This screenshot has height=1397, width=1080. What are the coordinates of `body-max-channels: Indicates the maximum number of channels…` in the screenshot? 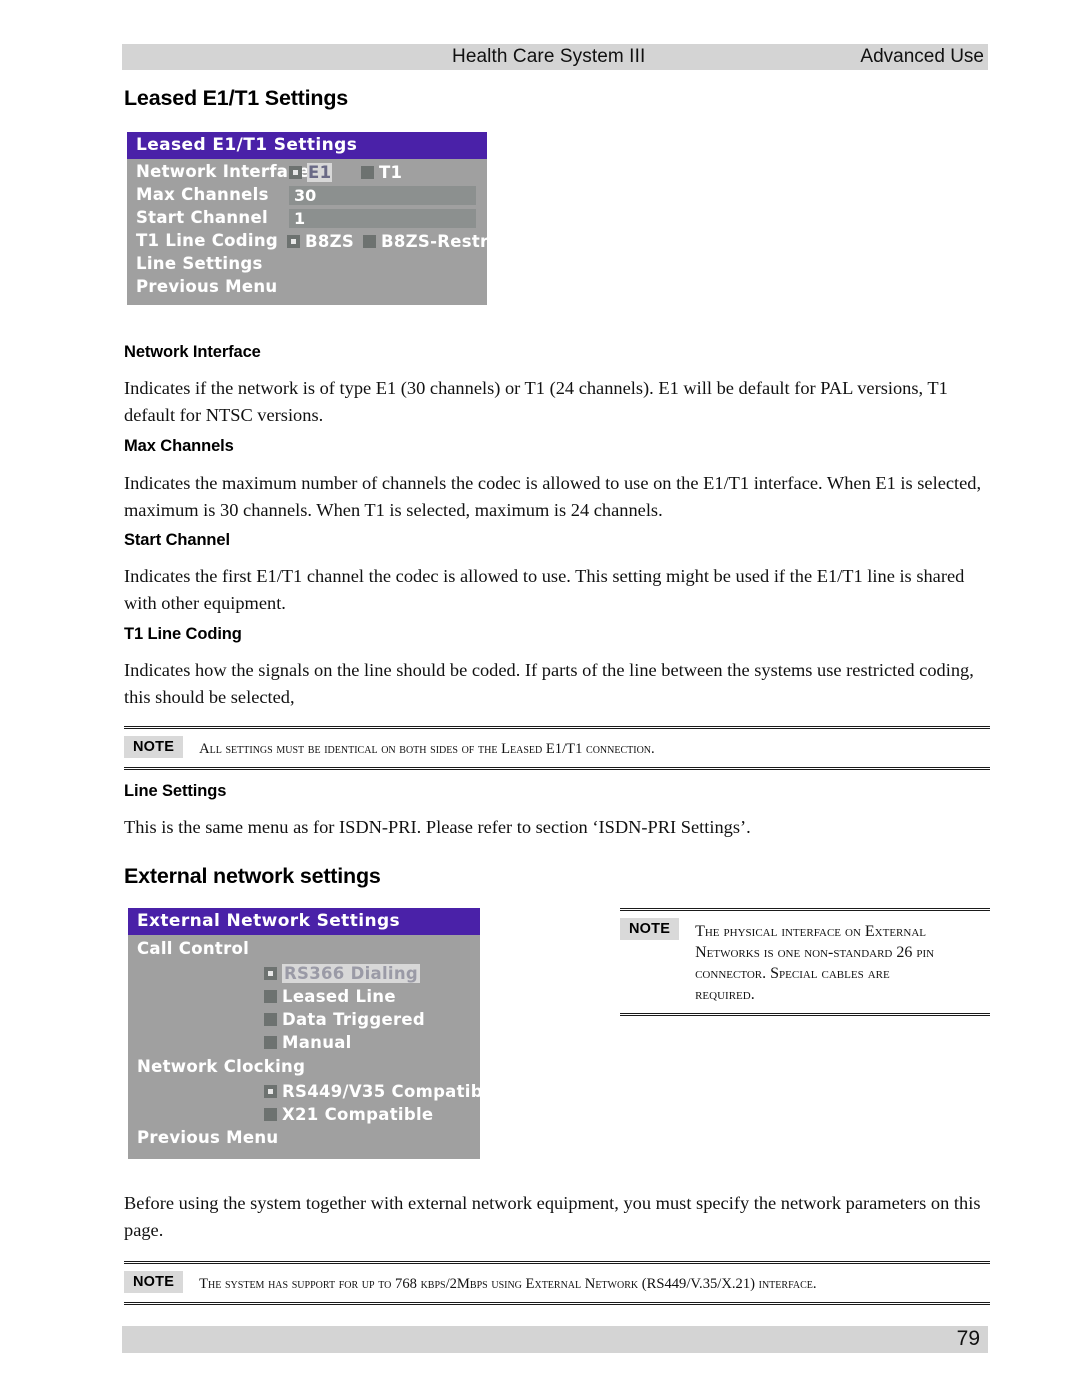 It's located at (553, 496).